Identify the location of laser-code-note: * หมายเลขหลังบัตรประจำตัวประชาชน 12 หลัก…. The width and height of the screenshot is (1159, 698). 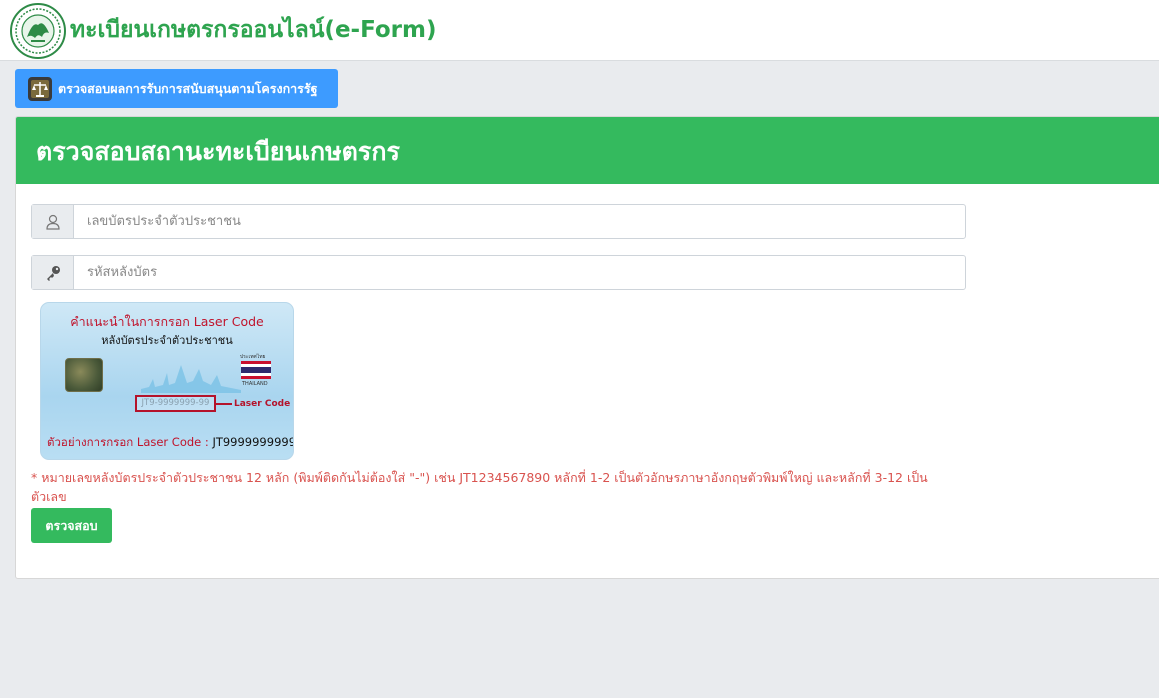
(479, 487).